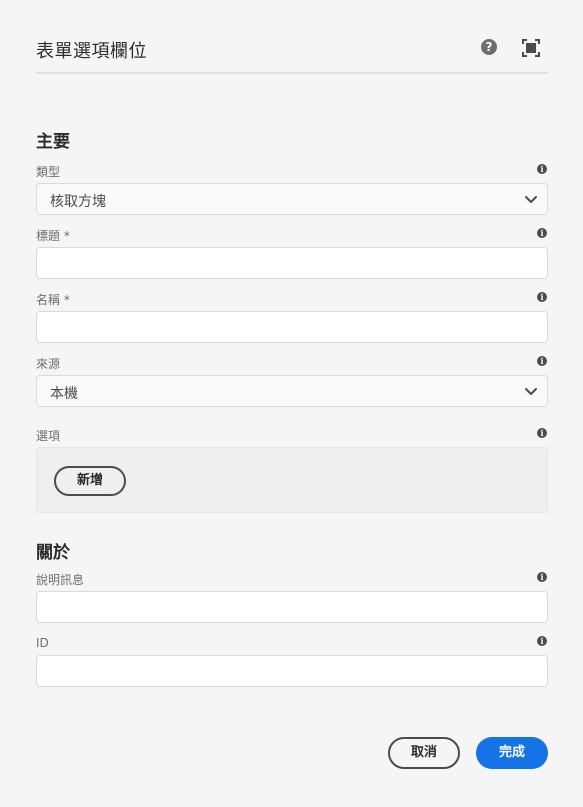 The width and height of the screenshot is (583, 807). Describe the element at coordinates (292, 263) in the screenshot. I see `title-input` at that location.